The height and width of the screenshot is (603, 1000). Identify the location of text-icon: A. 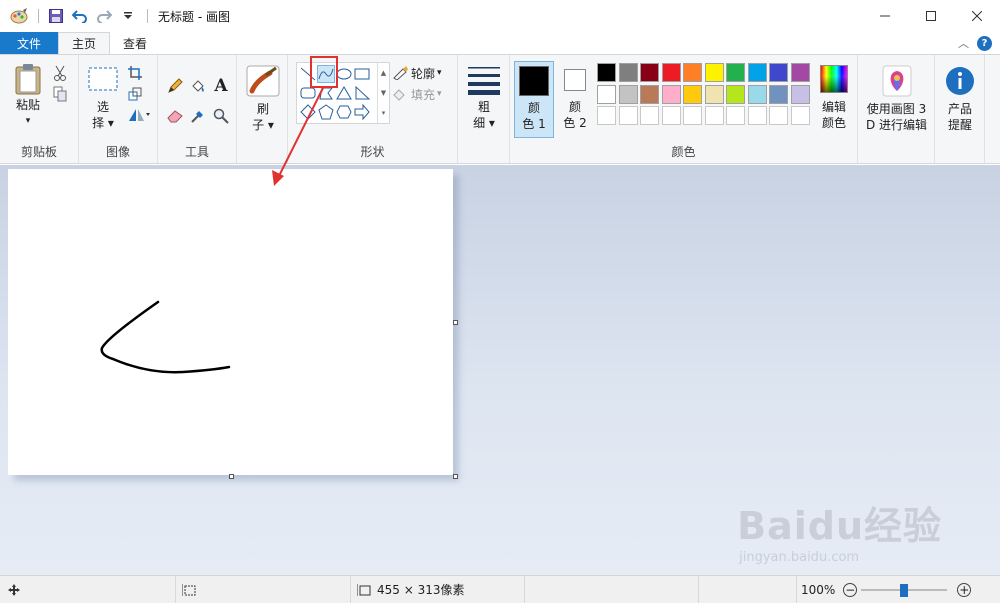
(221, 86).